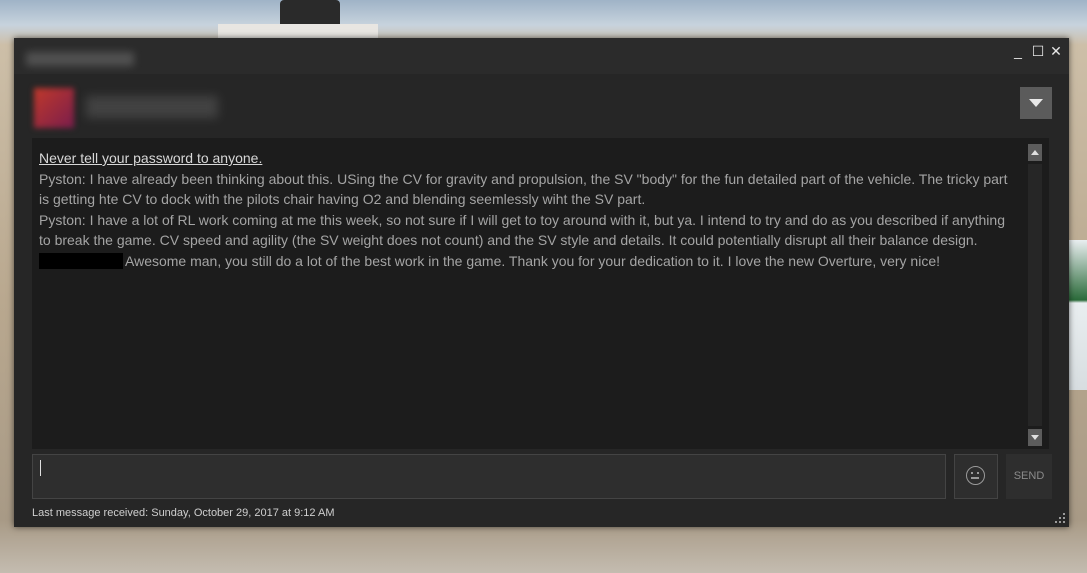 The width and height of the screenshot is (1087, 573). I want to click on close-button: ✕, so click(1056, 51).